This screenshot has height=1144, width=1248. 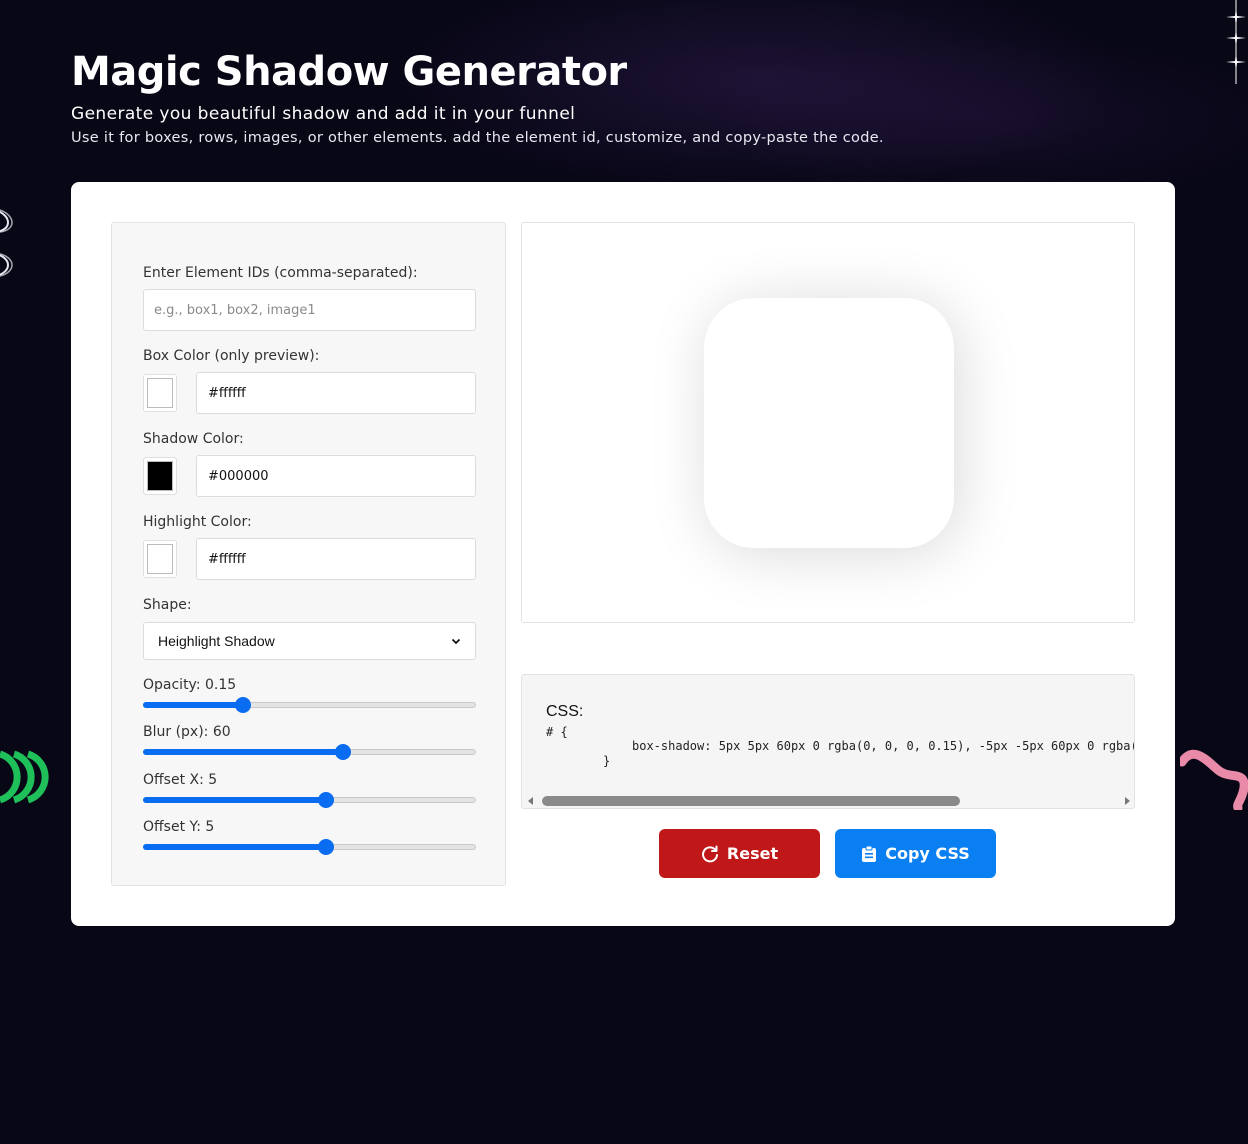 I want to click on element-ids-input: e.g., box1, box2, image1, so click(x=309, y=310).